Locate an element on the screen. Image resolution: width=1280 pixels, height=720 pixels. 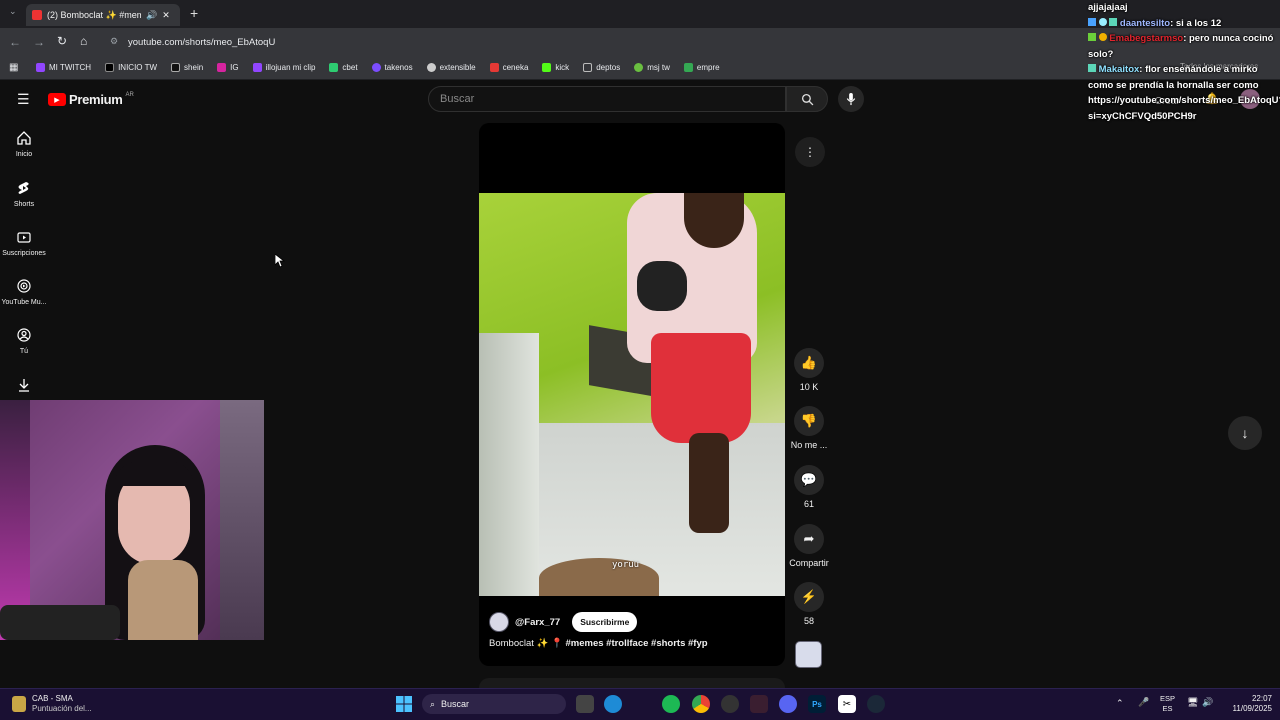
youtube-play-icon: ▶ is located at coordinates (57, 99).